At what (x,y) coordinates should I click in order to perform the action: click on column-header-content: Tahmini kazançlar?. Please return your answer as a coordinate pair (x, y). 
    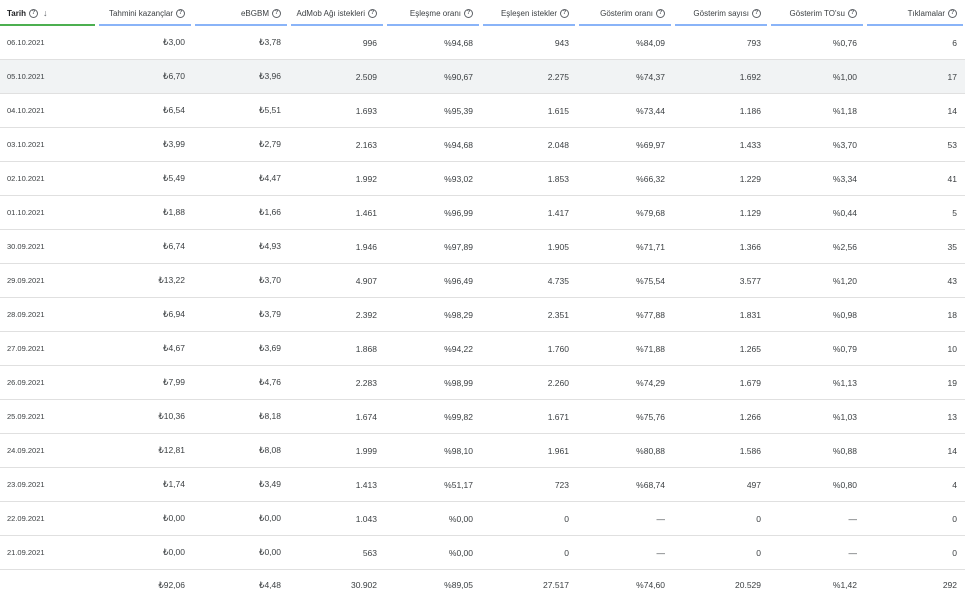
    Looking at the image, I should click on (147, 13).